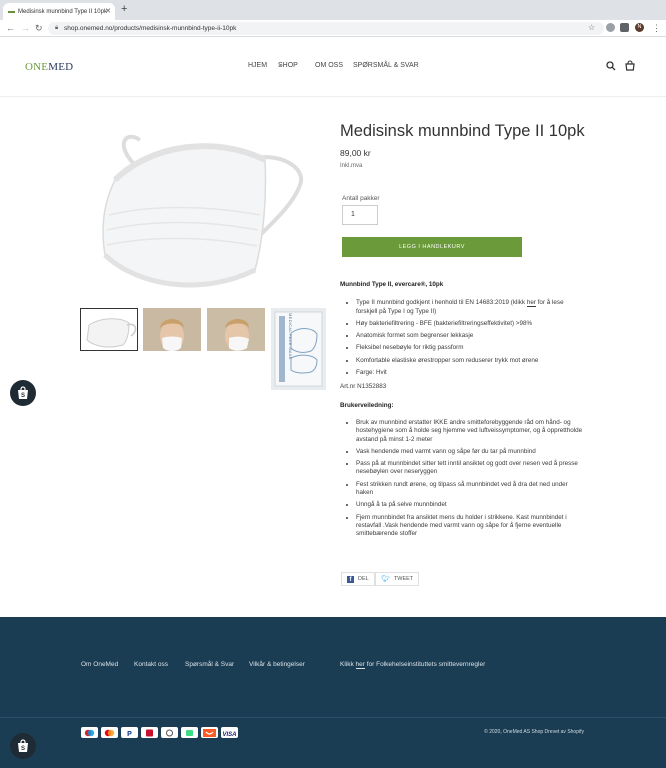 This screenshot has width=666, height=768. I want to click on vat-note: Inkl.mva, so click(351, 166).